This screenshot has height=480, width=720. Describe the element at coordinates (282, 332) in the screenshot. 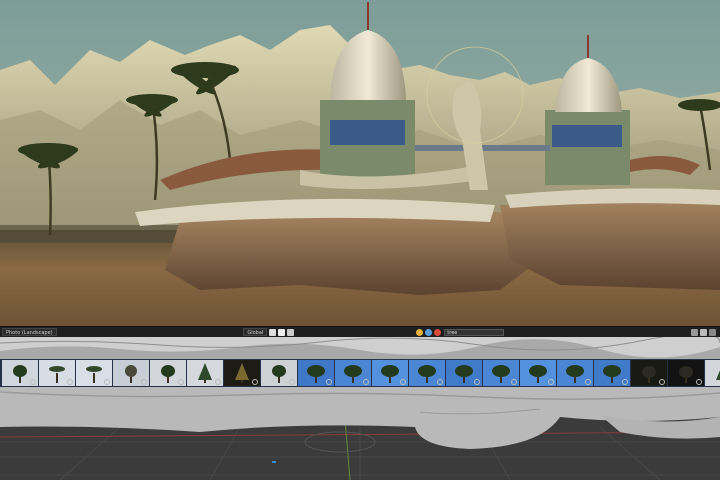

I see `camera-icon` at that location.